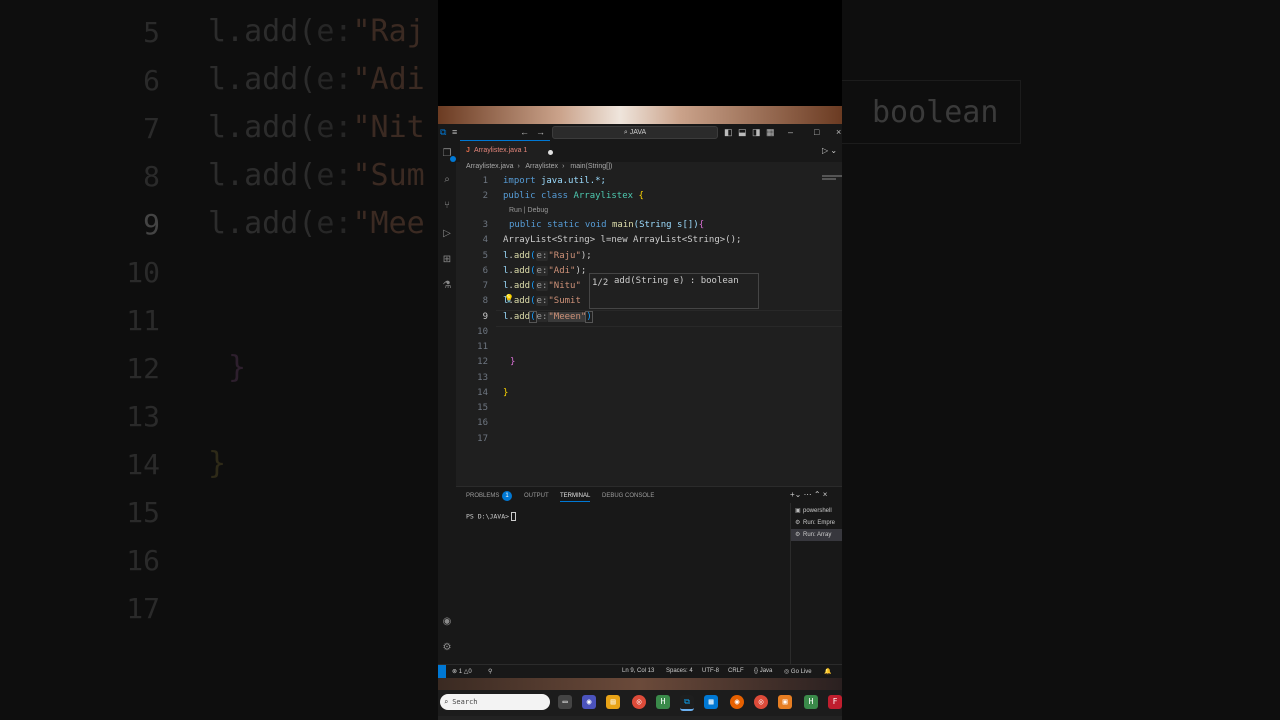 This screenshot has width=1280, height=720. I want to click on calendar-icon: ▦, so click(711, 702).